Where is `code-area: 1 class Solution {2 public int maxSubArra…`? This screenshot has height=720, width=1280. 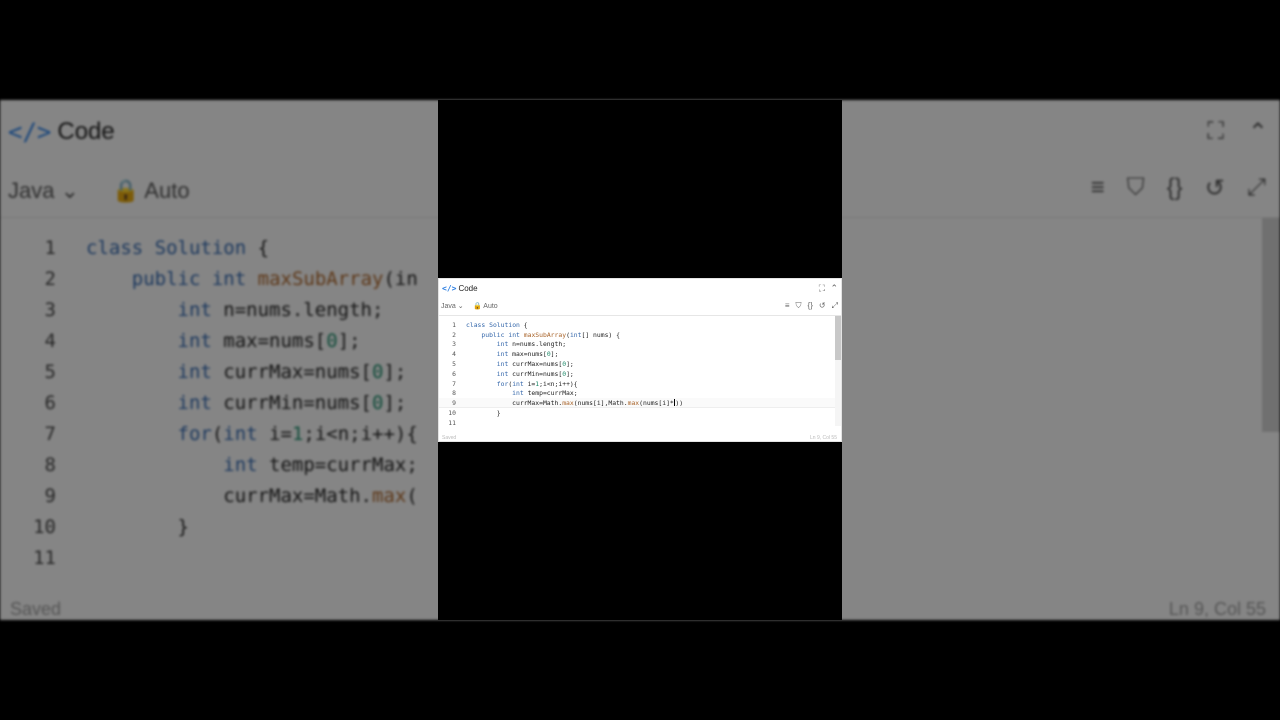 code-area: 1 class Solution {2 public int maxSubArra… is located at coordinates (638, 374).